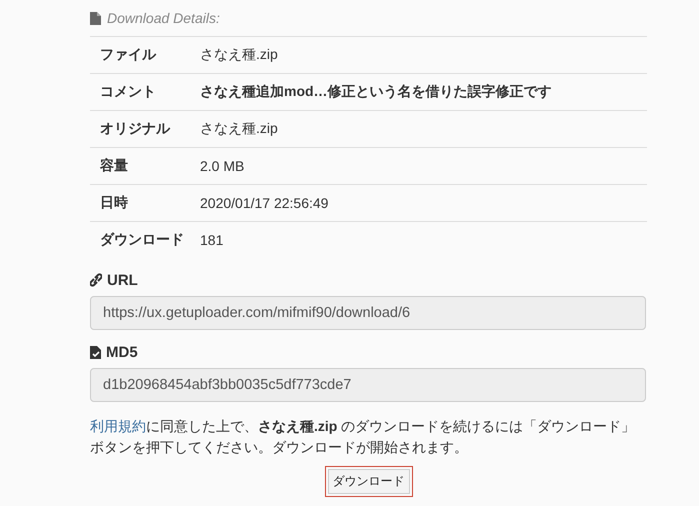 This screenshot has height=506, width=699. Describe the element at coordinates (135, 129) in the screenshot. I see `detail-label: オリジナル` at that location.